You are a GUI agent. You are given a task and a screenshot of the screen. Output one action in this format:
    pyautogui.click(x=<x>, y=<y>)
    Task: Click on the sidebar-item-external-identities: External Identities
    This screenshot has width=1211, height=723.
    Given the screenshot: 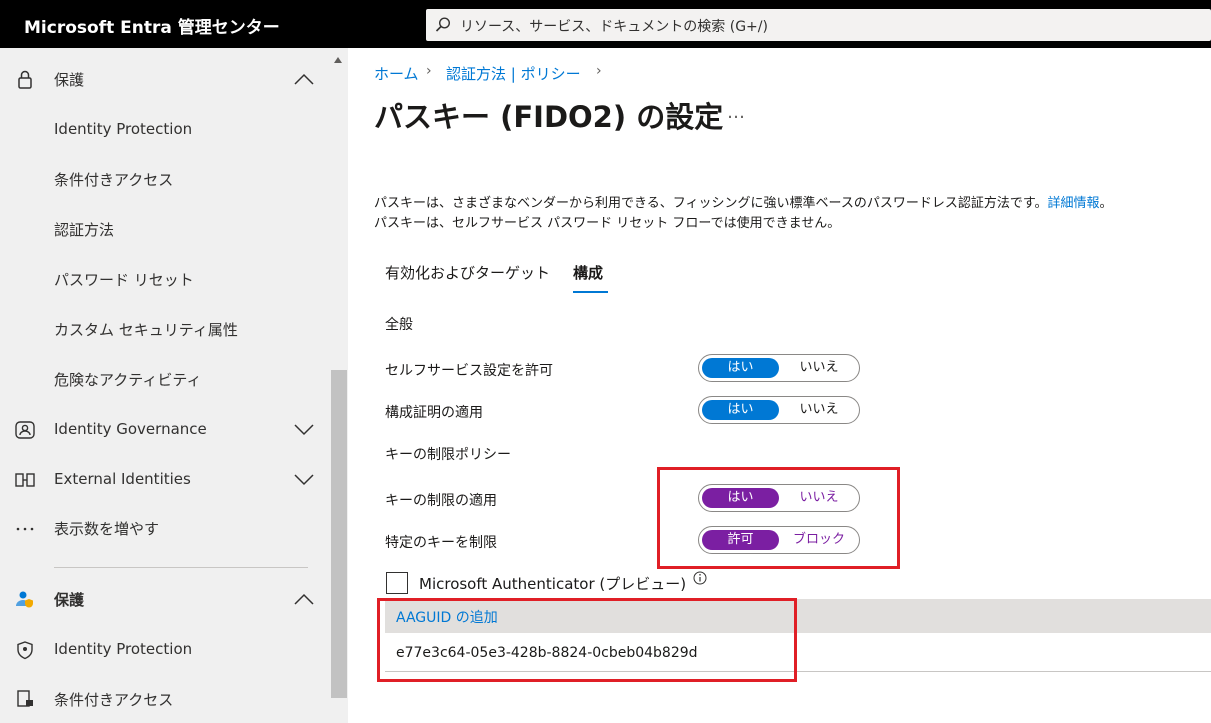 What is the action you would take?
    pyautogui.click(x=165, y=480)
    